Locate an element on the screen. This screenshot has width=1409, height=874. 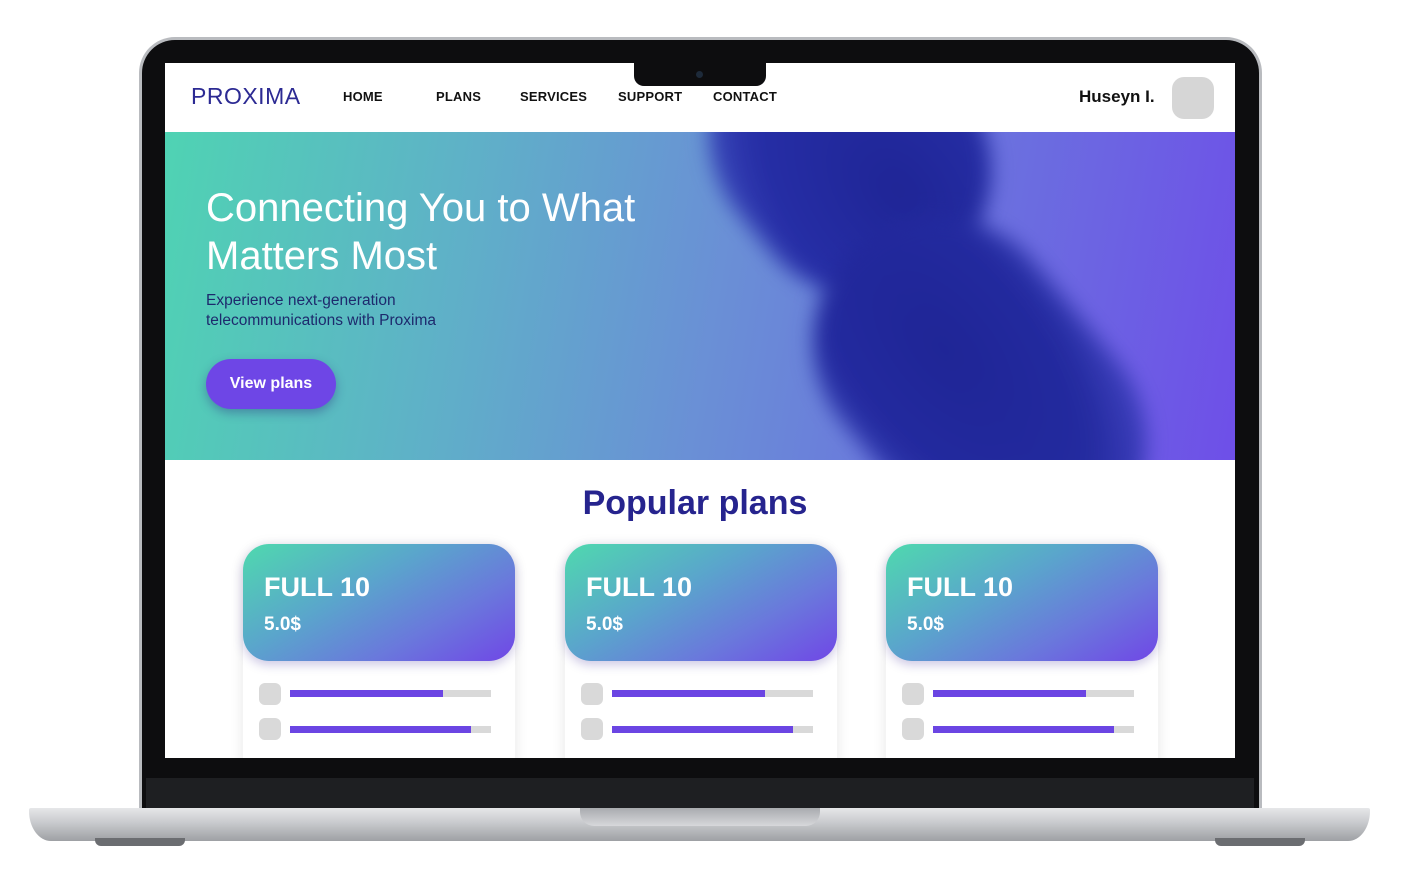
hero-title: Connecting You to What Matters Most is located at coordinates (421, 232).